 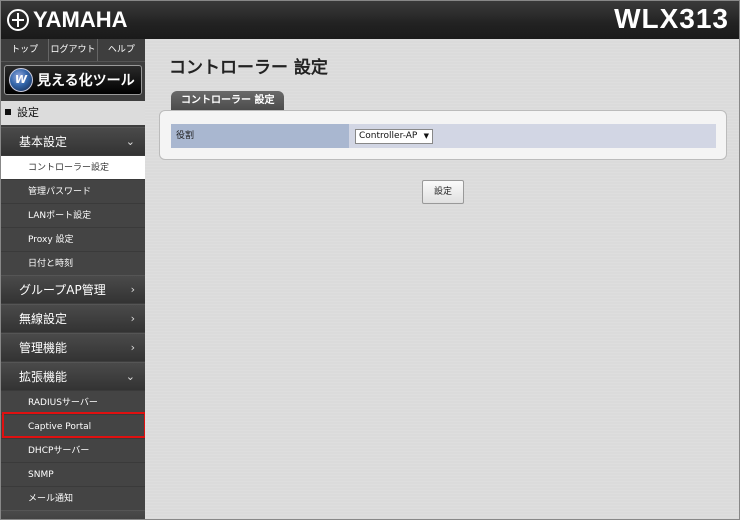 What do you see at coordinates (25, 50) in the screenshot?
I see `nav-top-link: トップ` at bounding box center [25, 50].